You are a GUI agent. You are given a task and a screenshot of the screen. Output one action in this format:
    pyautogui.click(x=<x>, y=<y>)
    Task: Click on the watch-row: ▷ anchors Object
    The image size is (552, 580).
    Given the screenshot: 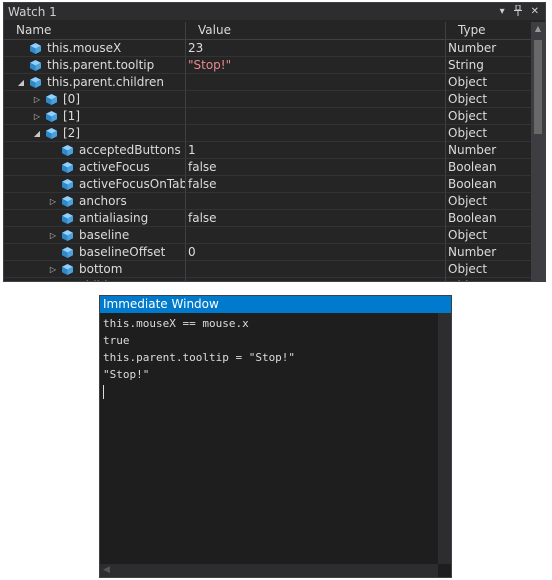 What is the action you would take?
    pyautogui.click(x=267, y=201)
    